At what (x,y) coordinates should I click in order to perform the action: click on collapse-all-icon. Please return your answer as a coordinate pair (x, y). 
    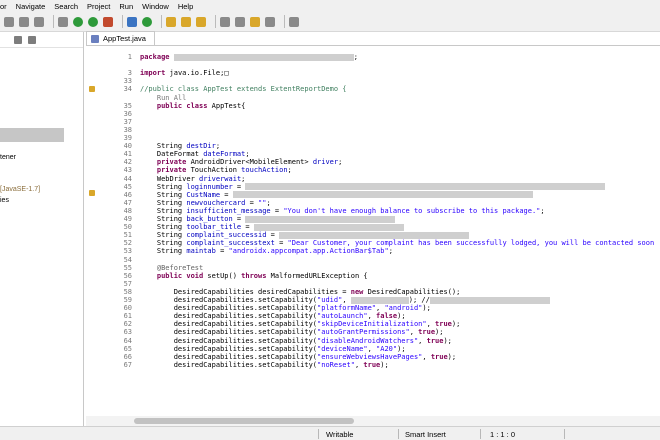
    Looking at the image, I should click on (18, 39).